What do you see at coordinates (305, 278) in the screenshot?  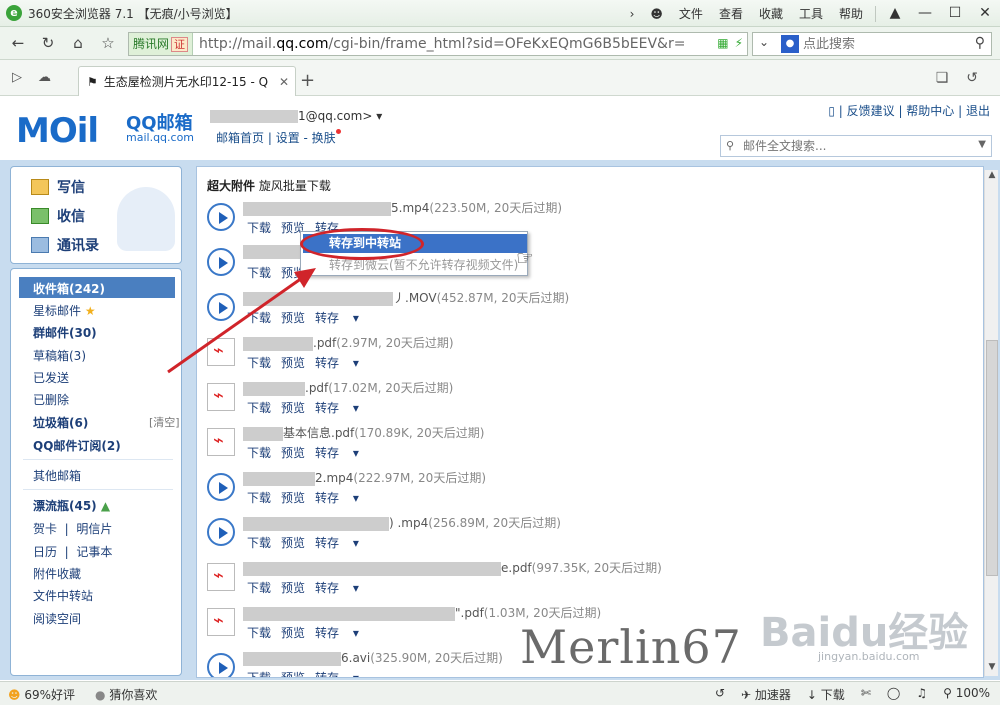 I see `arrow-head` at bounding box center [305, 278].